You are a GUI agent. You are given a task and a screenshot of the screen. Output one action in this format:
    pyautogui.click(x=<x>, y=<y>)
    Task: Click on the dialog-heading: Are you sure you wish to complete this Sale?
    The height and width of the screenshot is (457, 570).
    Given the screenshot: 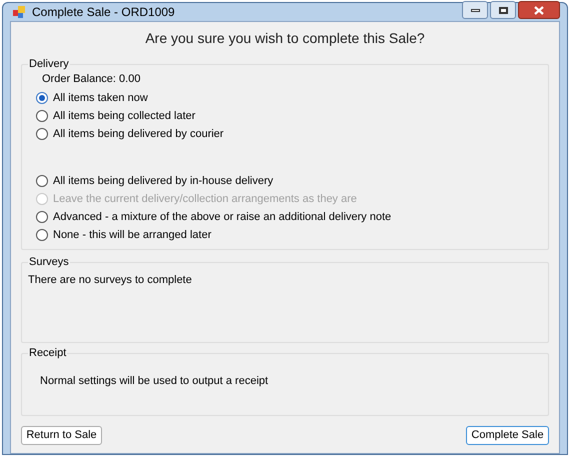 What is the action you would take?
    pyautogui.click(x=285, y=38)
    